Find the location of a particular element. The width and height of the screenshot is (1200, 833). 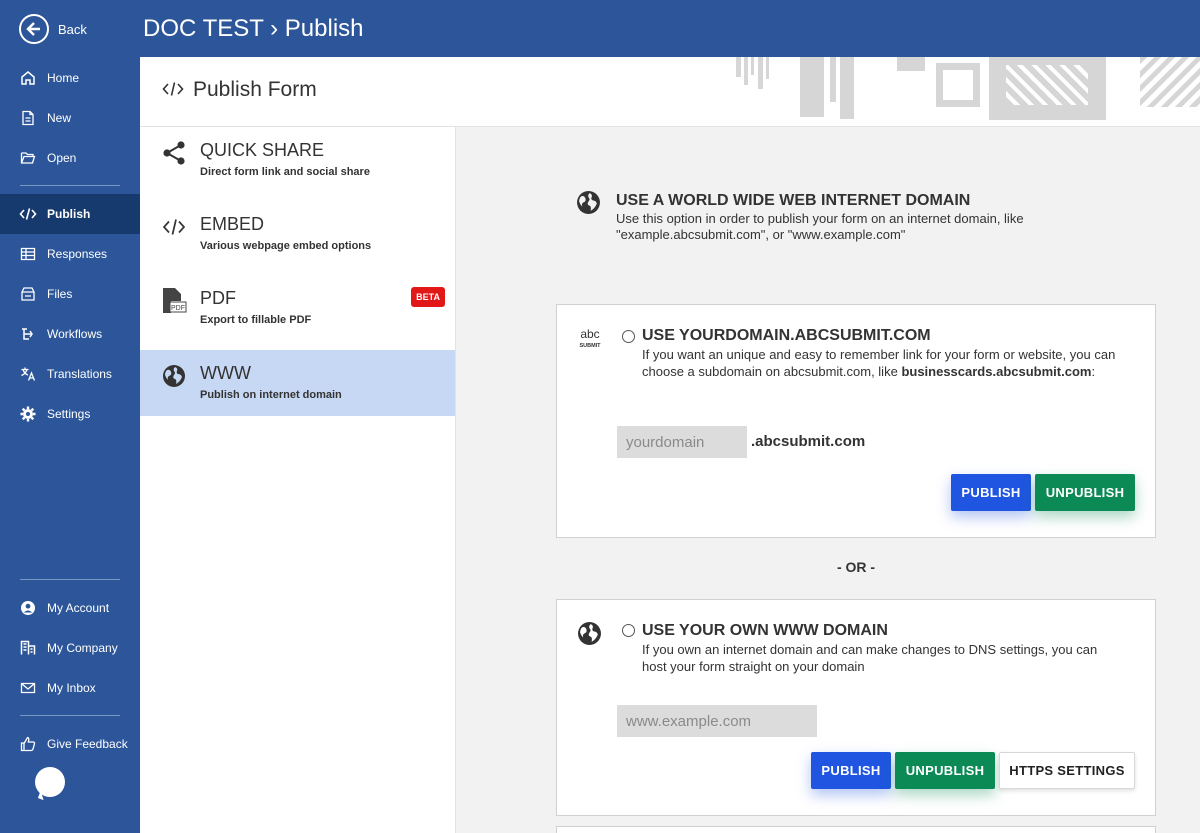

sidebar-item-label: Settings is located at coordinates (69, 414).